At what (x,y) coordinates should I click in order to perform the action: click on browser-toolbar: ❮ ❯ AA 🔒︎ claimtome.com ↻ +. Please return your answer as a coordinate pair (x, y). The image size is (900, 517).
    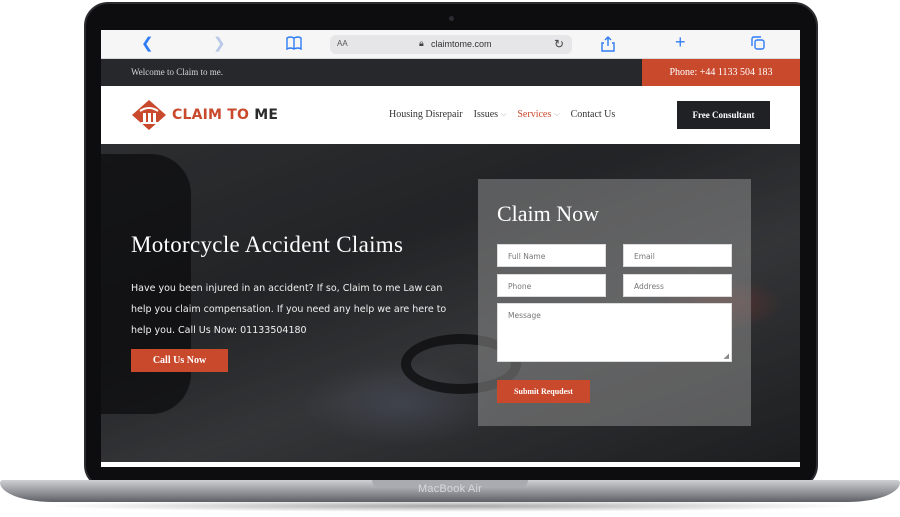
    Looking at the image, I should click on (450, 44).